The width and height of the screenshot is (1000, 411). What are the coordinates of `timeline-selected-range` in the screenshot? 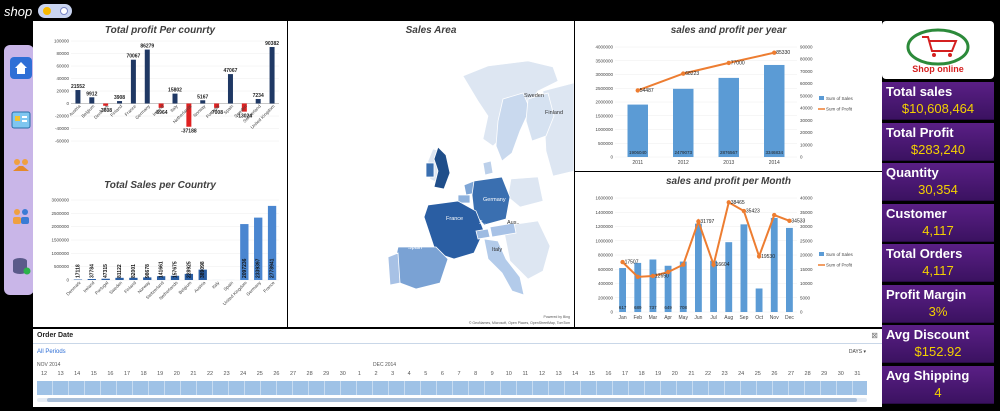 It's located at (452, 388).